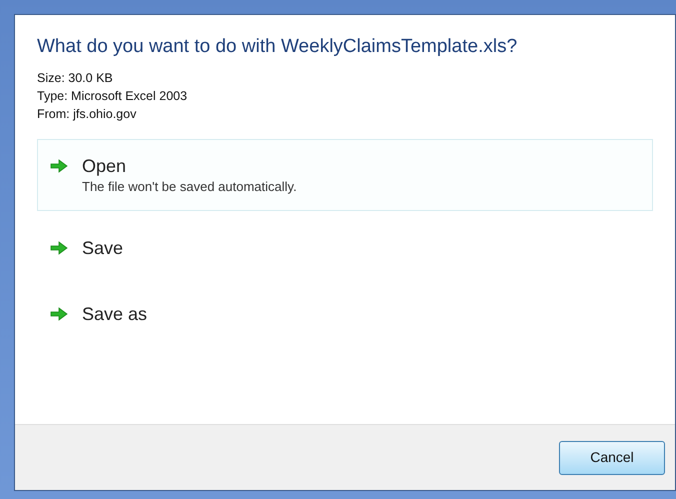 This screenshot has width=676, height=499. What do you see at coordinates (189, 187) in the screenshot?
I see `option-description: The file won't be saved automatically.` at bounding box center [189, 187].